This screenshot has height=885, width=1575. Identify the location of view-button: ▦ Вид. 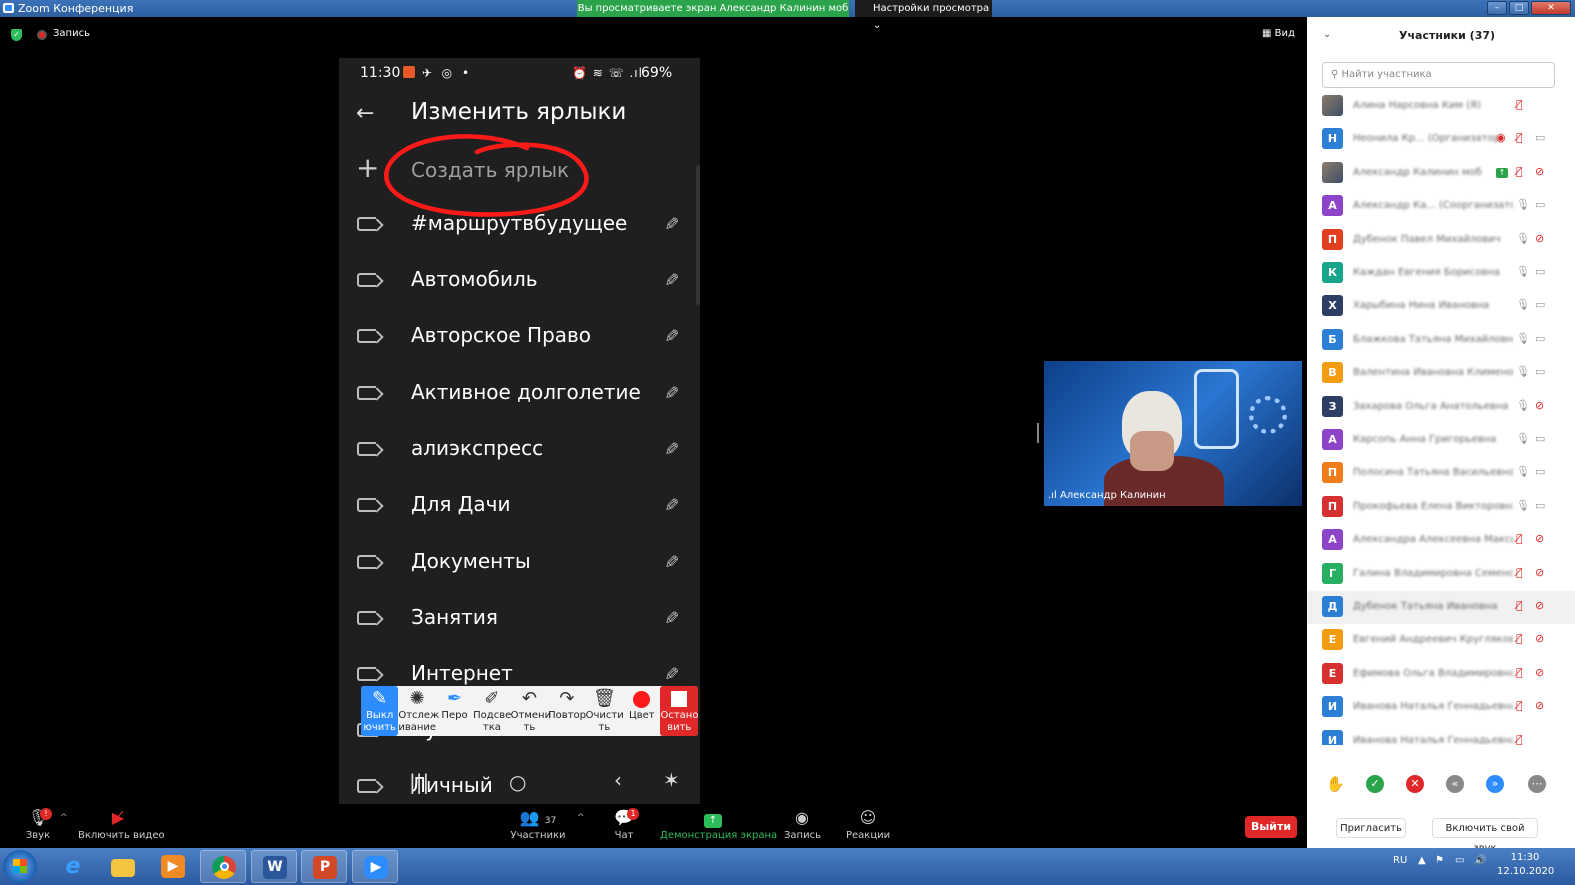
(1278, 33).